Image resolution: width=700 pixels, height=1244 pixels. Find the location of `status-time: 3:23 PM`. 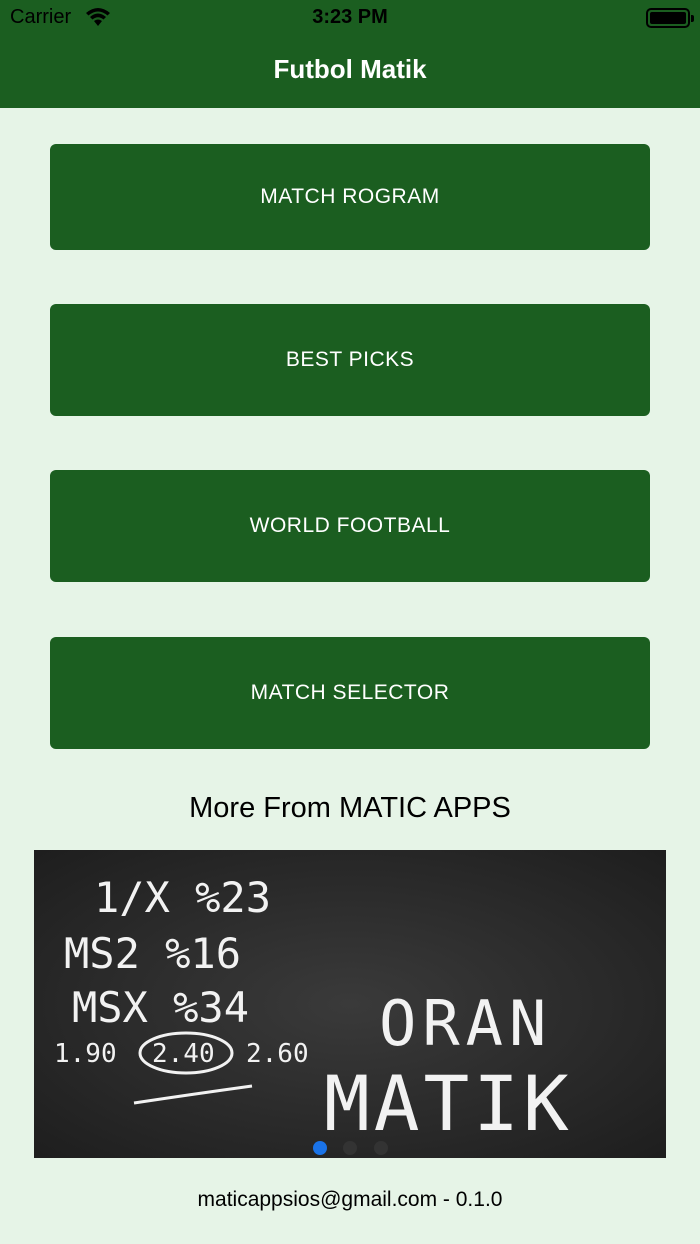

status-time: 3:23 PM is located at coordinates (350, 17).